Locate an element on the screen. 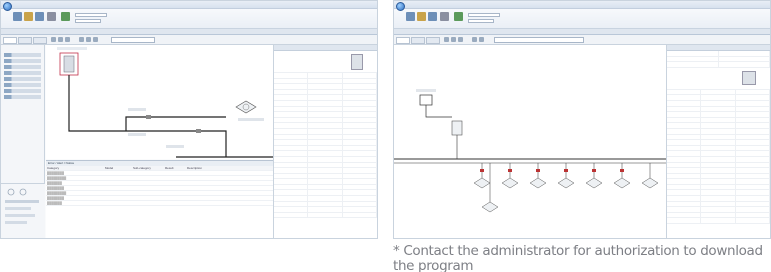 Image resolution: width=771 pixels, height=272 pixels. column-header-model: Model is located at coordinates (109, 168).